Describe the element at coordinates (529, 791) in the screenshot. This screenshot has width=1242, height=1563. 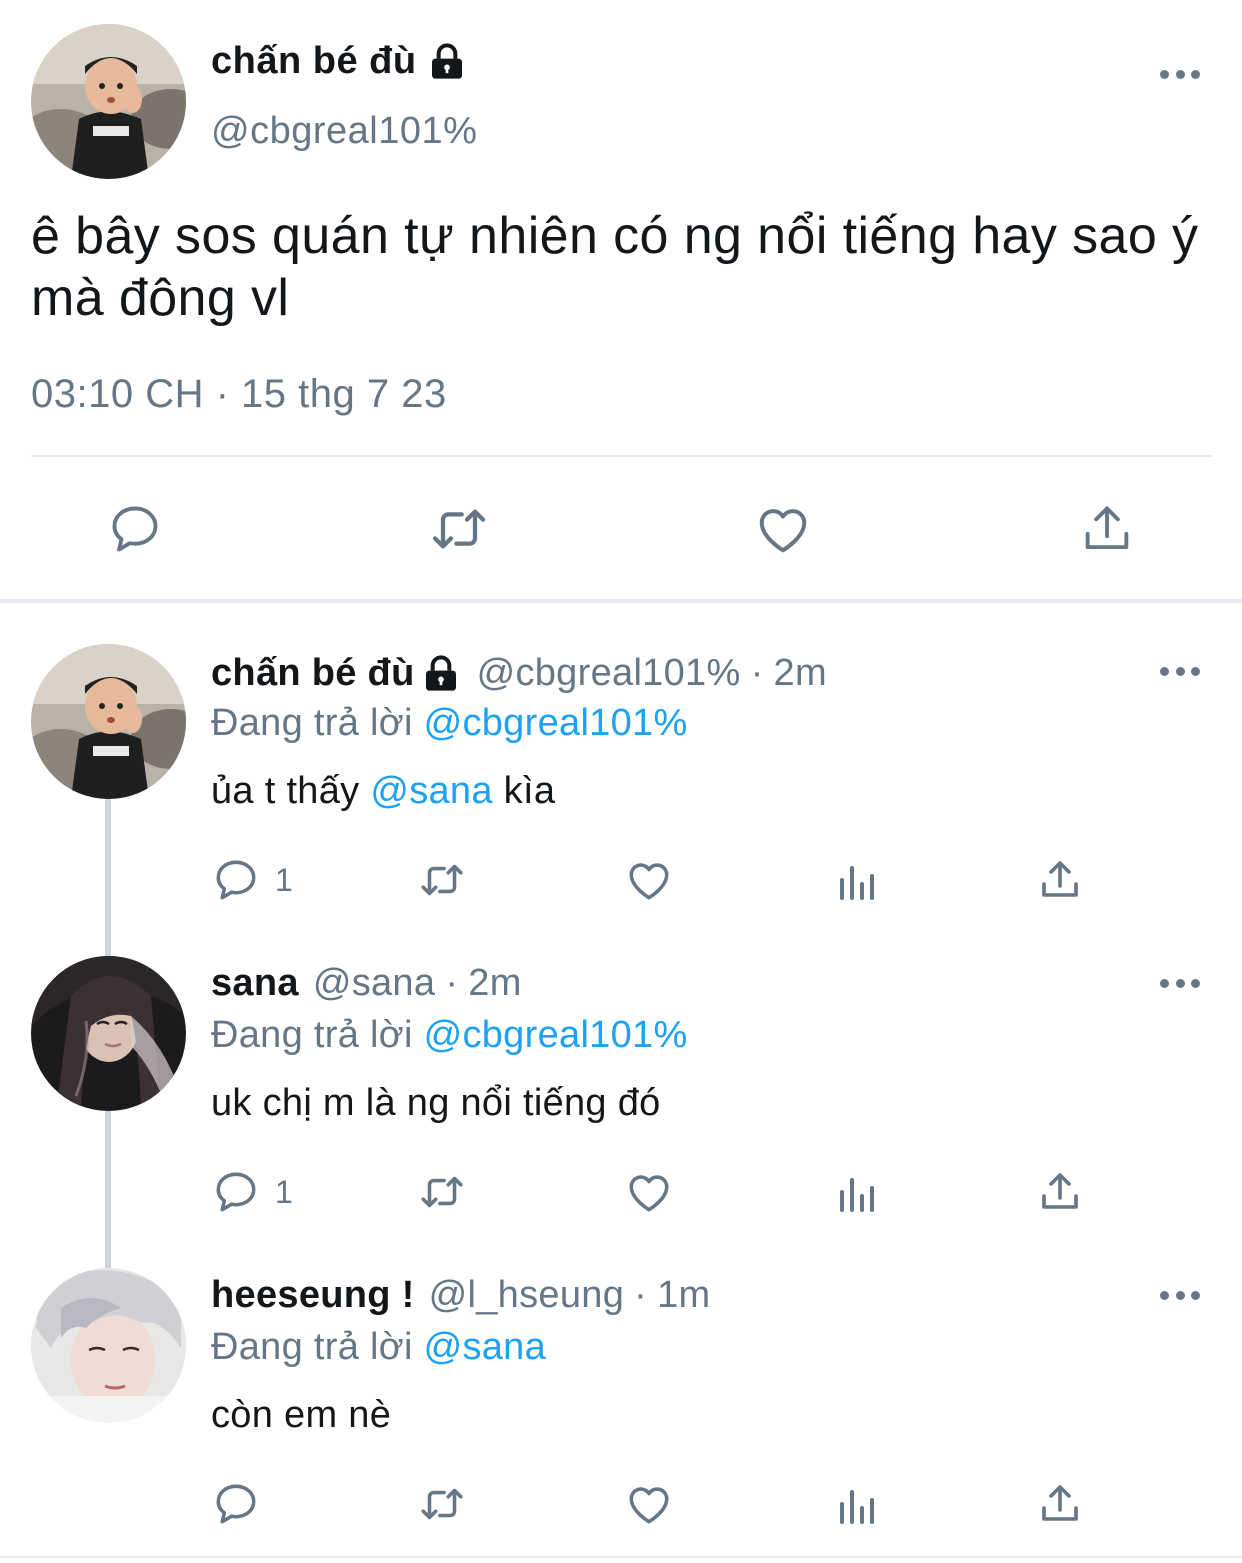
I see `reply-text-part: kìa` at that location.